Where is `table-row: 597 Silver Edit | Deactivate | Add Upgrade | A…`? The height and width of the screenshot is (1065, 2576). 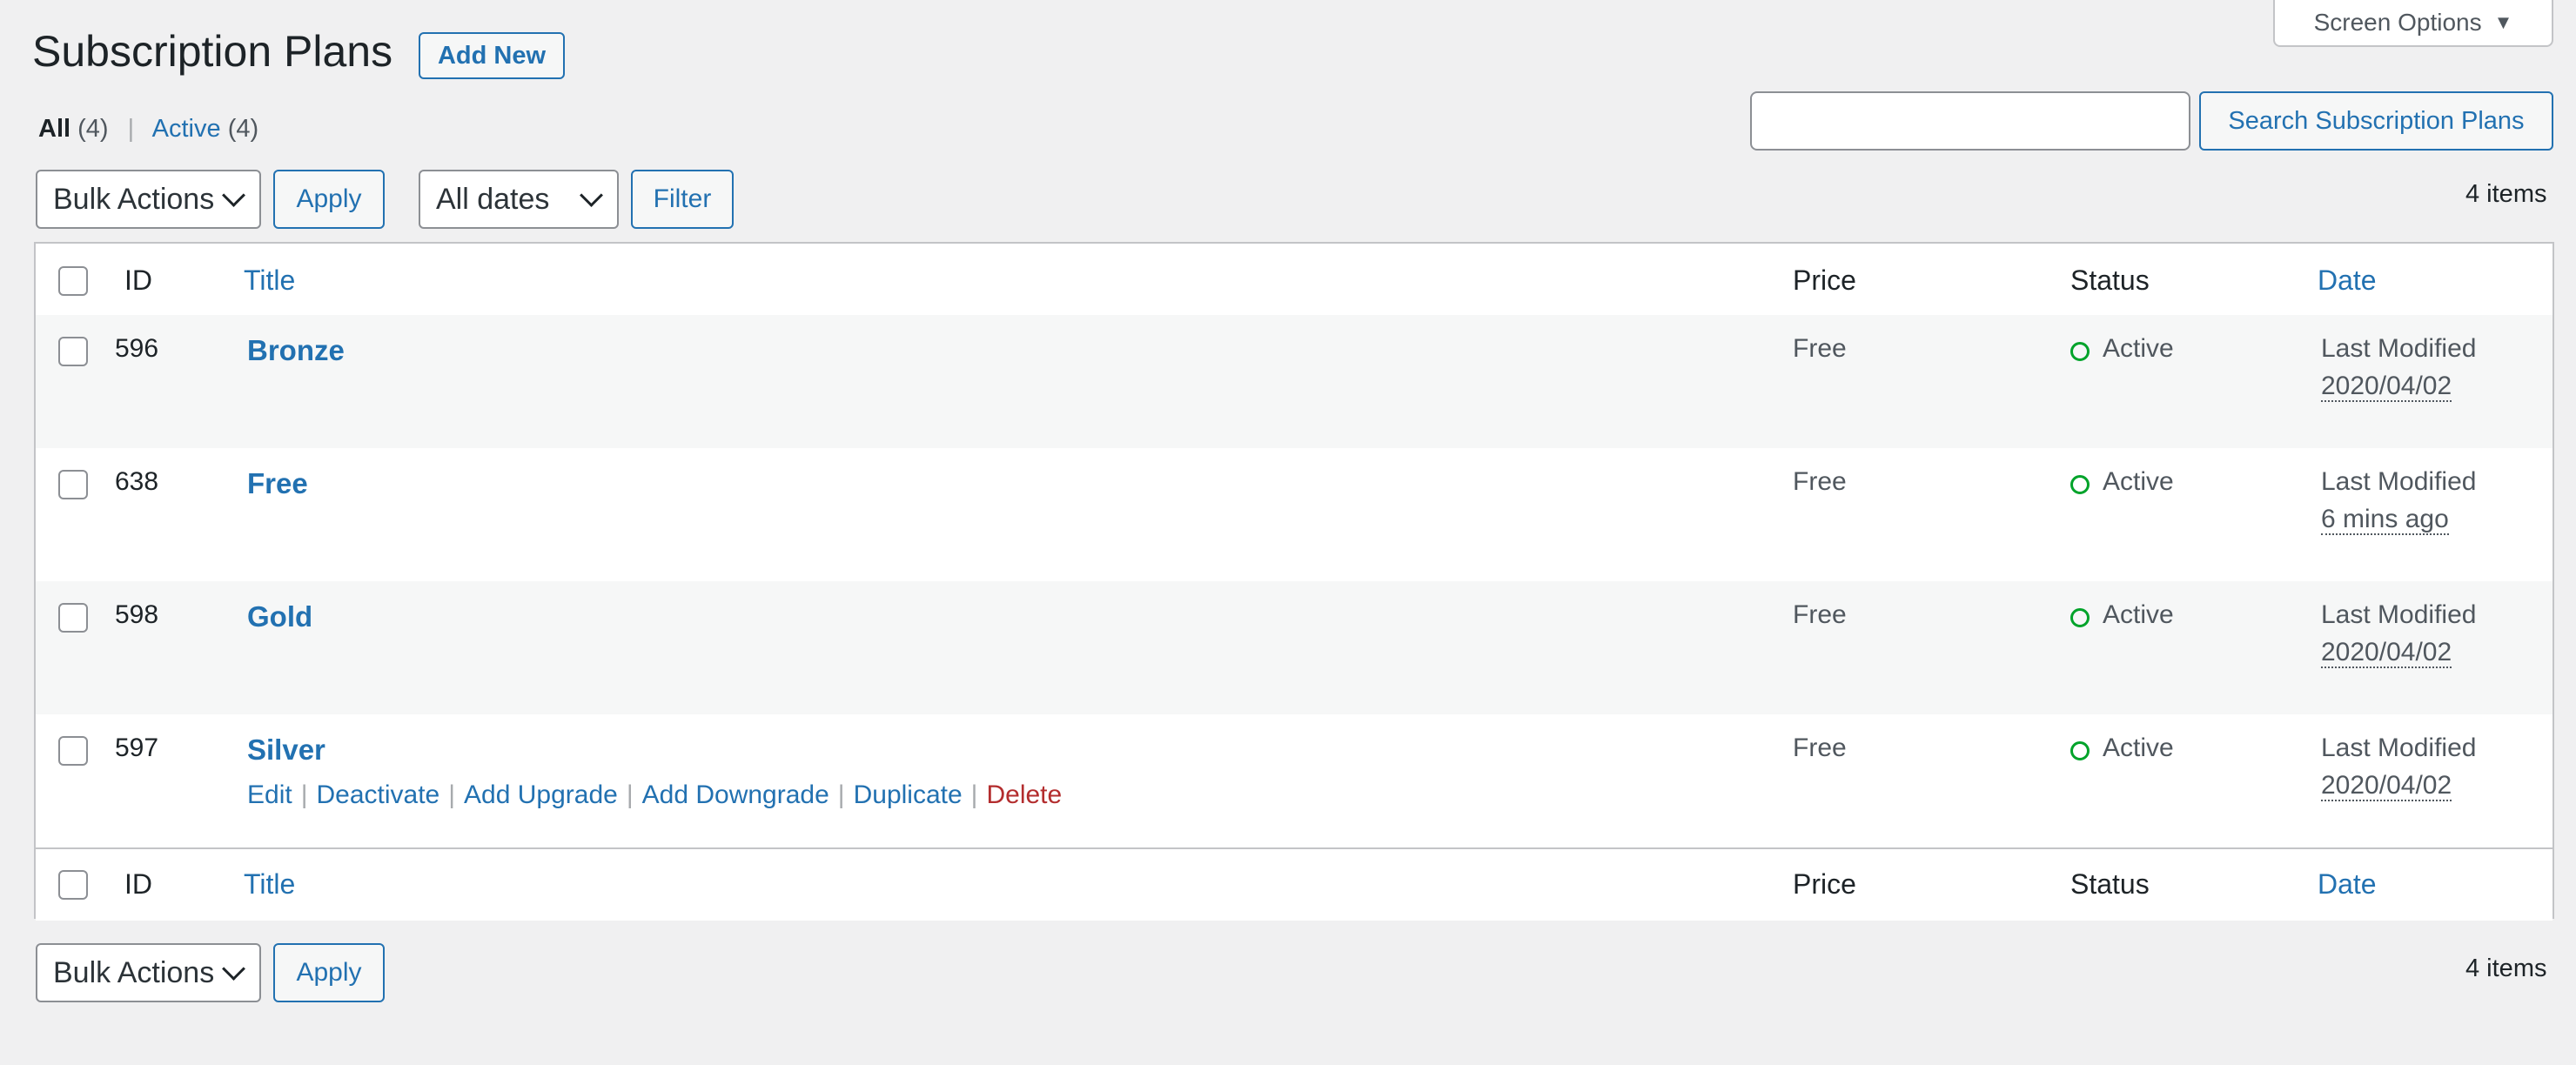 table-row: 597 Silver Edit | Deactivate | Add Upgrade | A… is located at coordinates (1294, 780).